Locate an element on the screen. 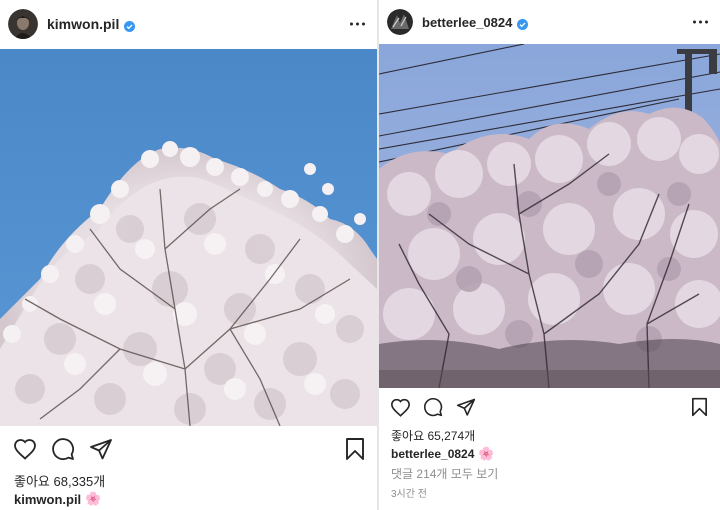 The height and width of the screenshot is (510, 720). caption: betterlee_0824 🌸 is located at coordinates (443, 454).